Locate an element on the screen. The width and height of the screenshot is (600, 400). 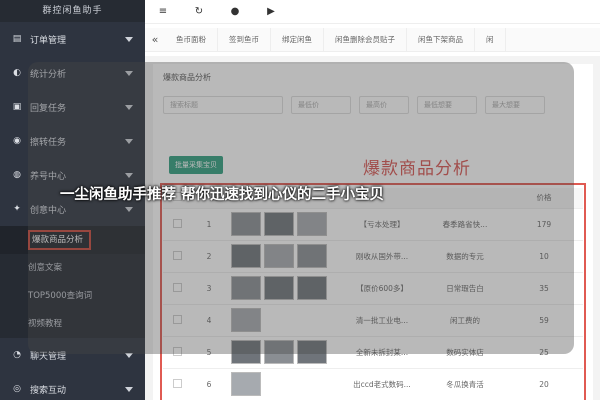
sidebar-item-search: ◎ 搜索互动 is located at coordinates (72, 386).